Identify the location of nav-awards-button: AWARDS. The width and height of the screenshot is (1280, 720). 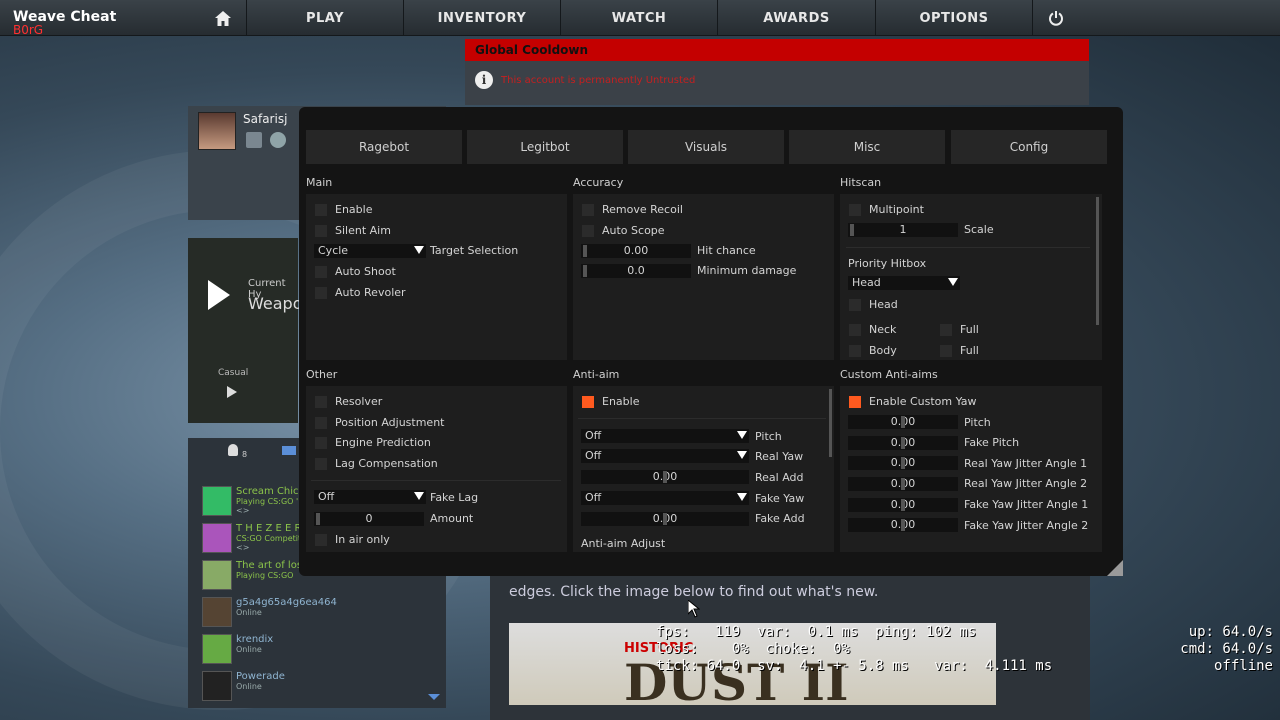
(796, 18).